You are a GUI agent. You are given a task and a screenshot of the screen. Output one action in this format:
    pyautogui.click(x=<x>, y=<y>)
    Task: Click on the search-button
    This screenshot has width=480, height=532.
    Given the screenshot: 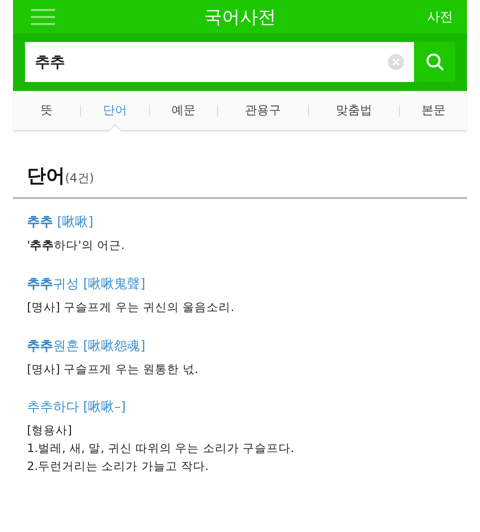 What is the action you would take?
    pyautogui.click(x=434, y=62)
    